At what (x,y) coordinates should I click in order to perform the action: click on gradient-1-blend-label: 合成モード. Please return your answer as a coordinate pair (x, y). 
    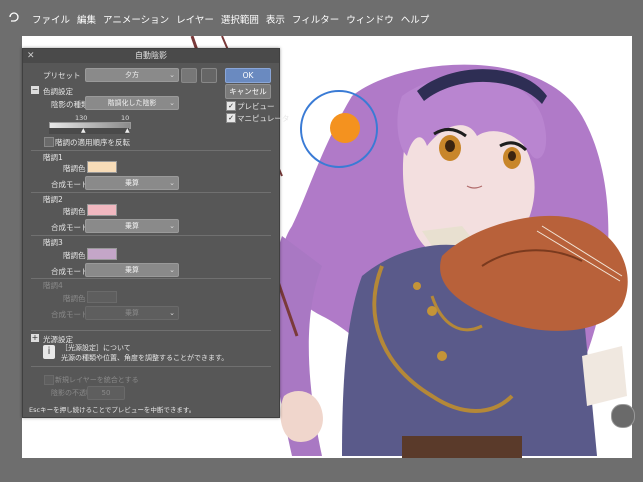
    Looking at the image, I should click on (70, 184).